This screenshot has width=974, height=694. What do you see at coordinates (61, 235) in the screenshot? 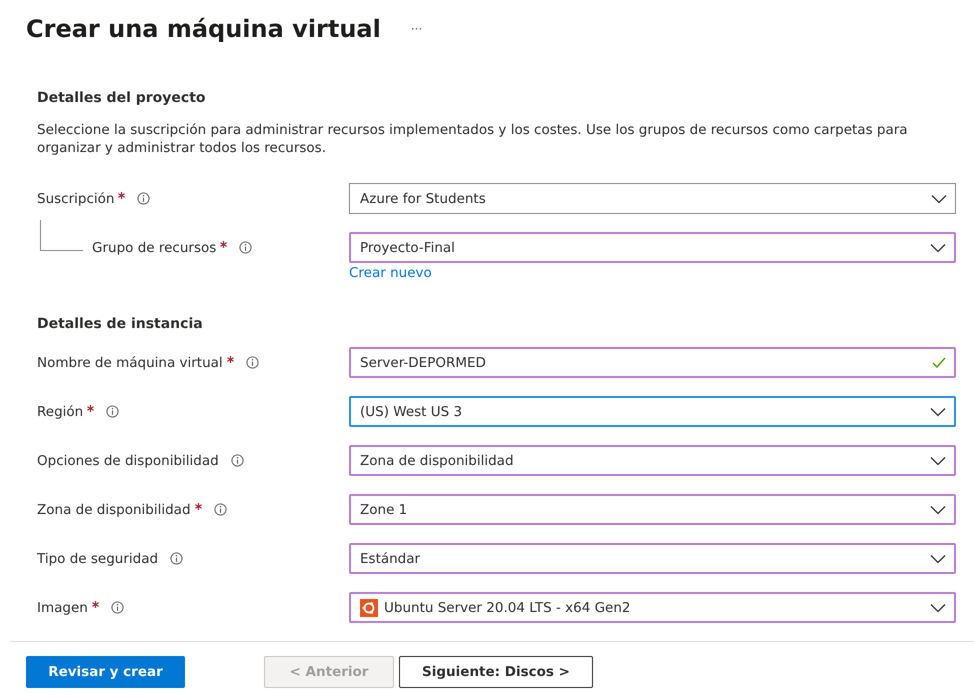
I see `tree-connector-line` at bounding box center [61, 235].